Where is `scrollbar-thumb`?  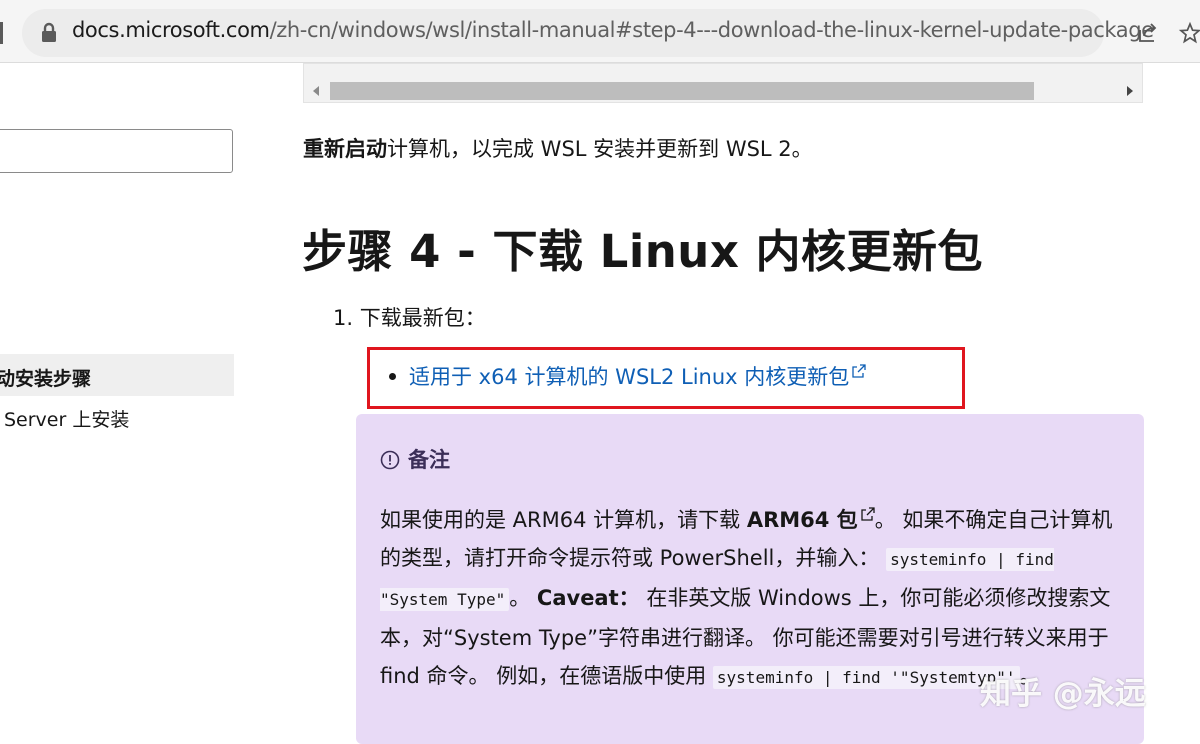
scrollbar-thumb is located at coordinates (682, 91).